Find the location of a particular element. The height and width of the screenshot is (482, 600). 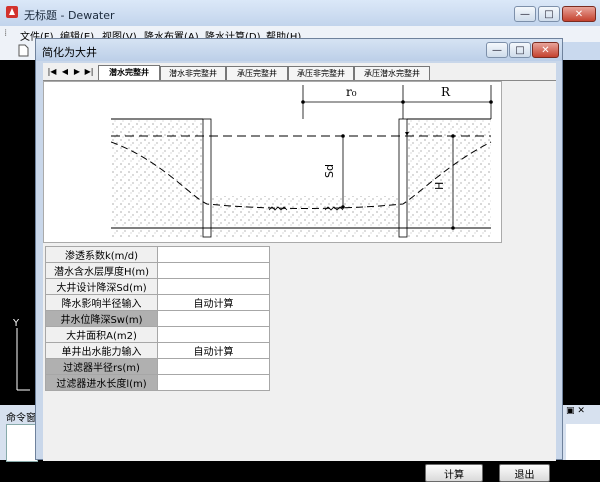

param-row: 渗透系数k(m/d) is located at coordinates (157, 254).